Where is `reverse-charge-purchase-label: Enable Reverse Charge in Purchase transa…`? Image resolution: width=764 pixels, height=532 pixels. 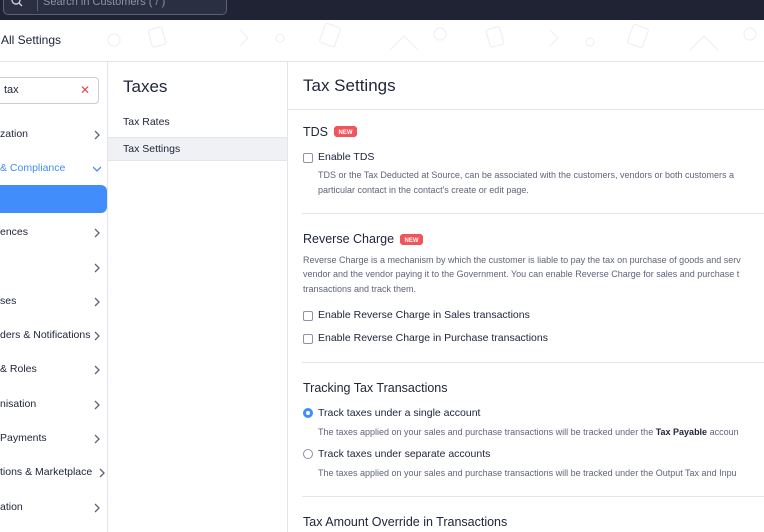 reverse-charge-purchase-label: Enable Reverse Charge in Purchase transa… is located at coordinates (433, 338).